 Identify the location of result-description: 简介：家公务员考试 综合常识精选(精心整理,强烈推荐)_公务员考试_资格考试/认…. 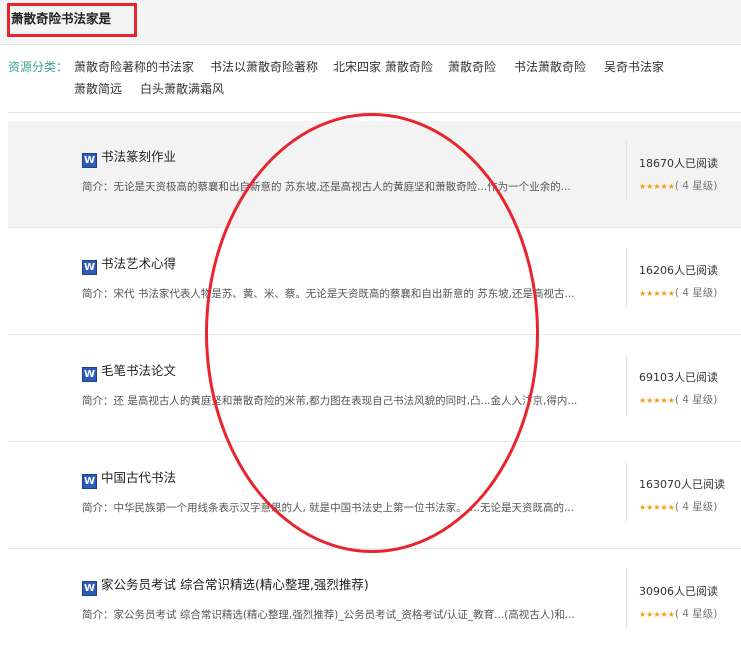
(328, 615).